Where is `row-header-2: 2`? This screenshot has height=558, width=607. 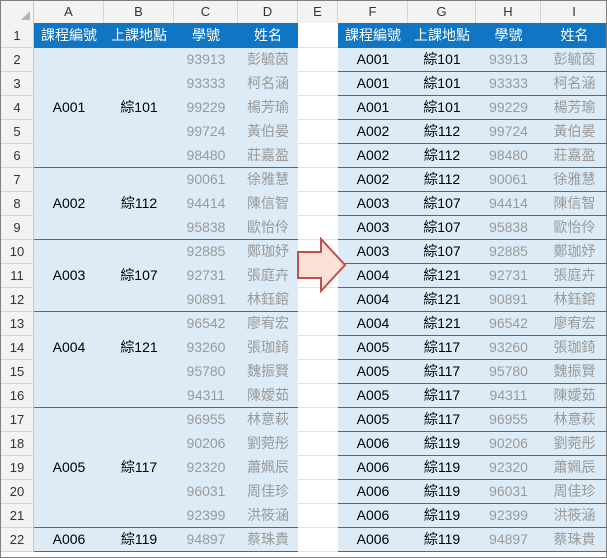 row-header-2: 2 is located at coordinates (17, 60).